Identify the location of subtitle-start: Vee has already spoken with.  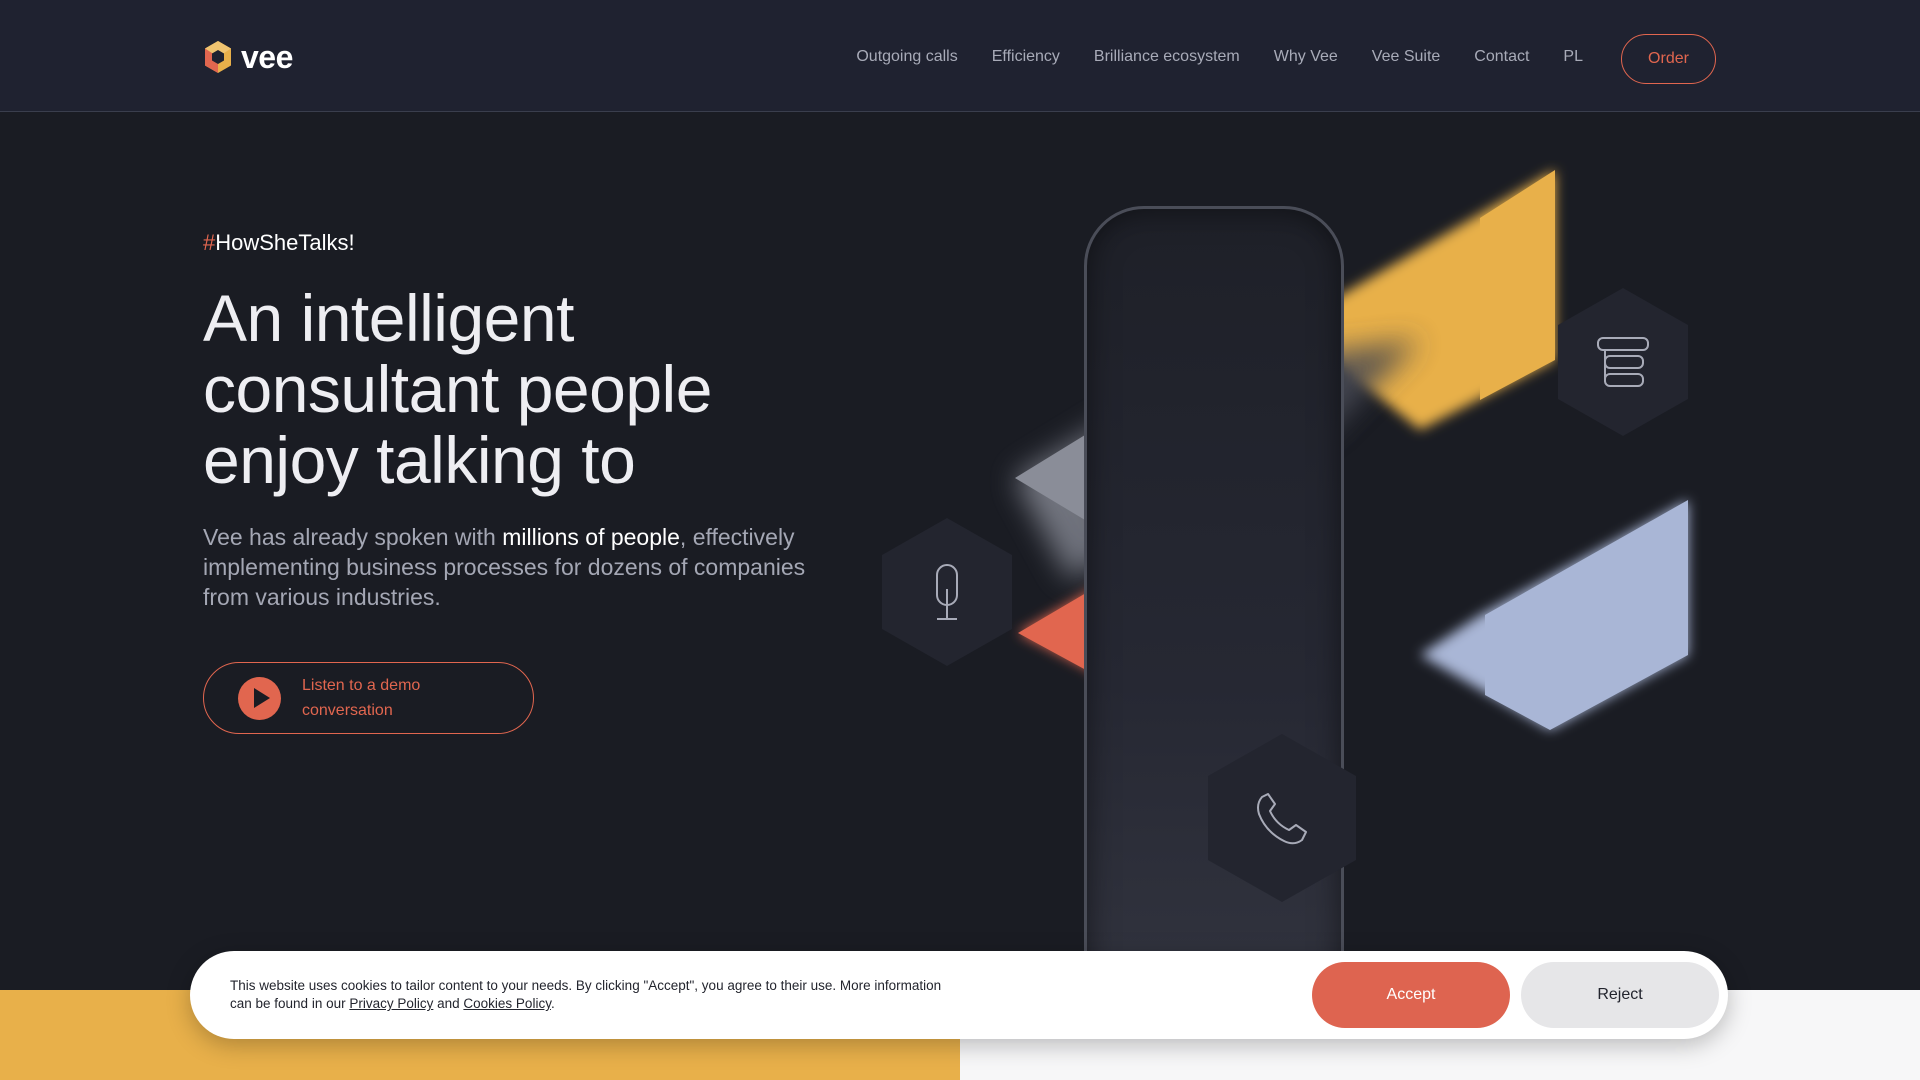
(353, 537).